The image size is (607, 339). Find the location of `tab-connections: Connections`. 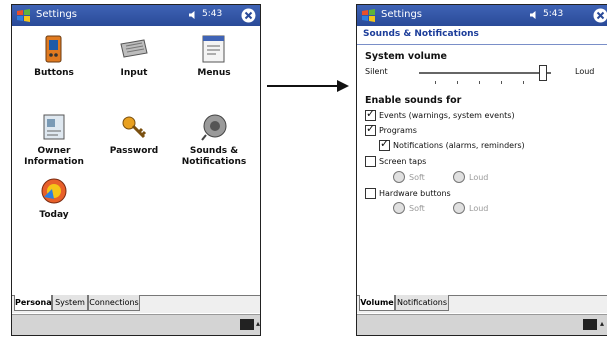

tab-connections: Connections is located at coordinates (114, 303).